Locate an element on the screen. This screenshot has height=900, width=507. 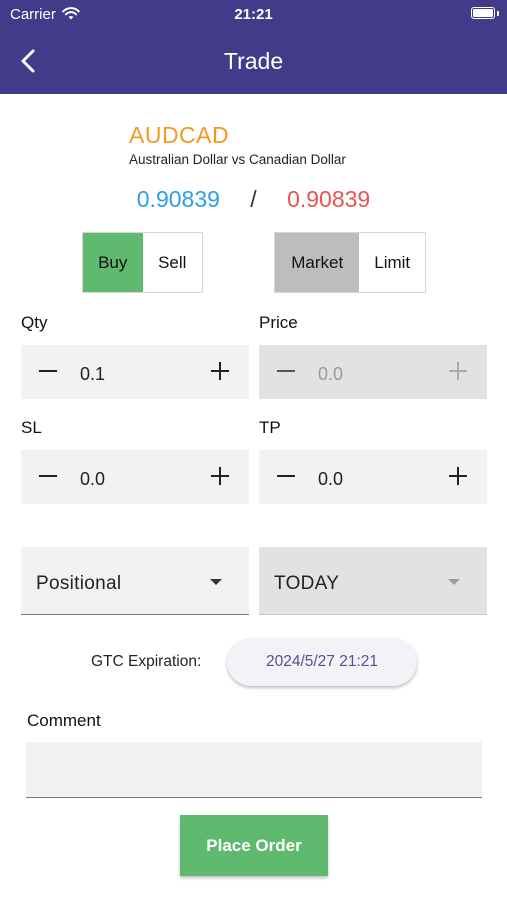
market-button: Market is located at coordinates (317, 262).